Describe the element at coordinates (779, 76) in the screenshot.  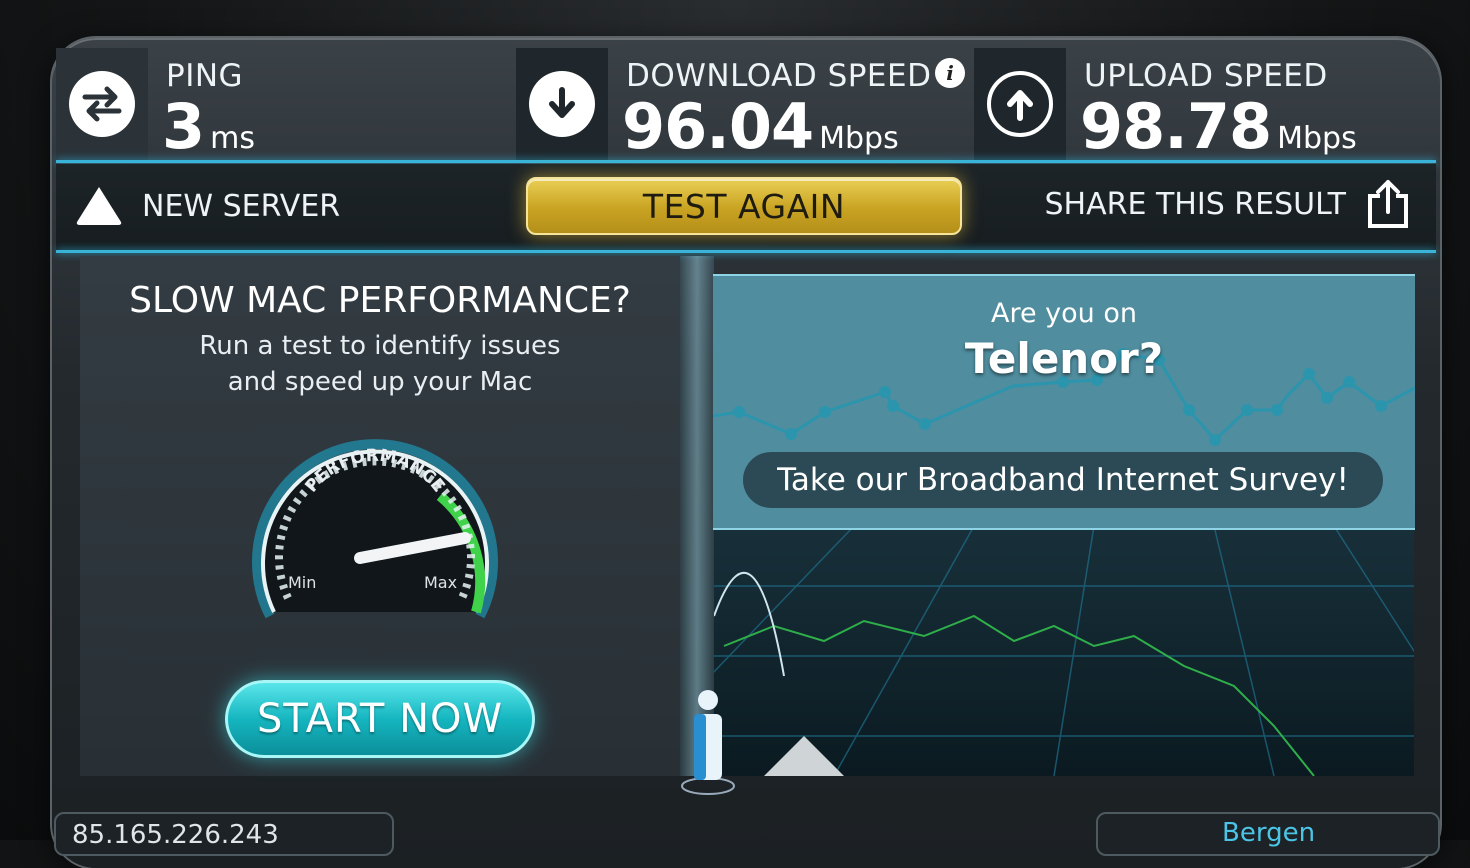
I see `download-label: DOWNLOAD SPEED` at that location.